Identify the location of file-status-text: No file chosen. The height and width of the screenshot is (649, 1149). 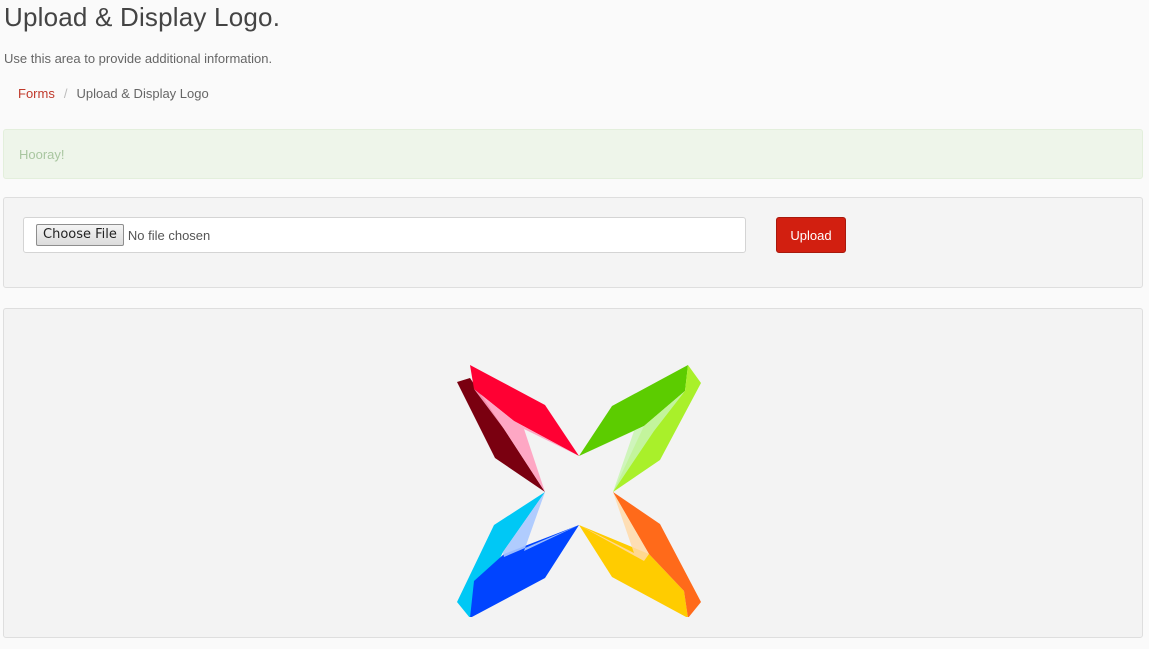
(169, 235).